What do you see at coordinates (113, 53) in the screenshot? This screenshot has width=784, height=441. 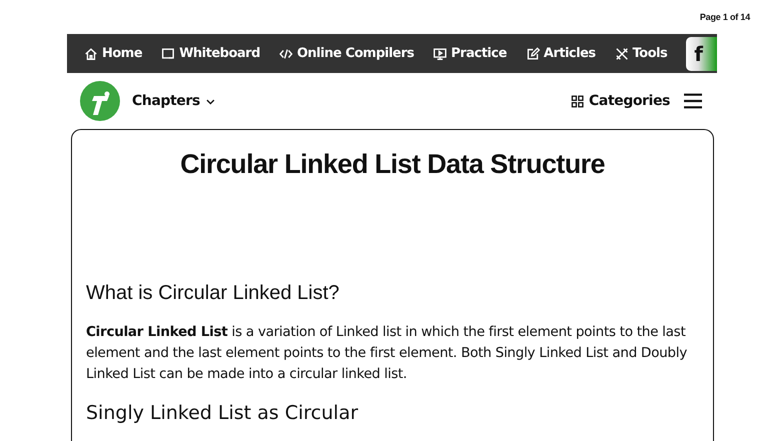 I see `nav-link: Home` at bounding box center [113, 53].